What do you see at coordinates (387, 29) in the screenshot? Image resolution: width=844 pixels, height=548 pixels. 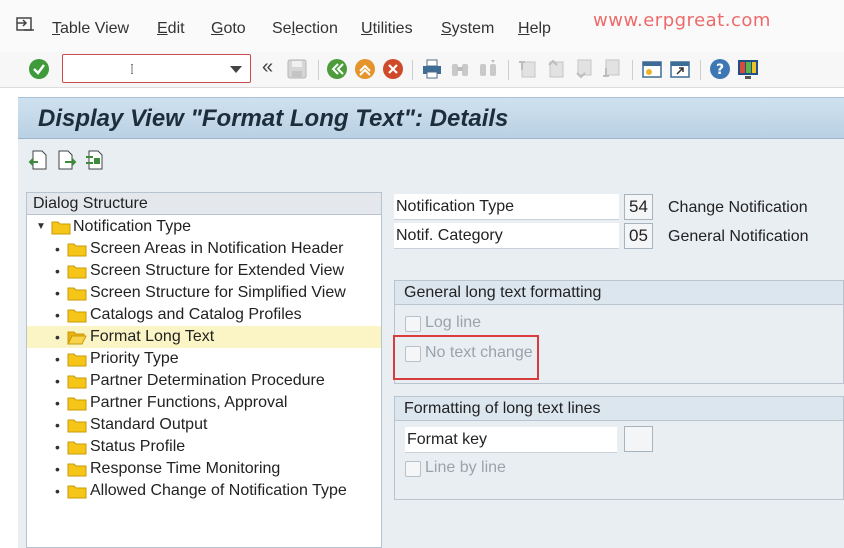 I see `menu-utilities: Utilities` at bounding box center [387, 29].